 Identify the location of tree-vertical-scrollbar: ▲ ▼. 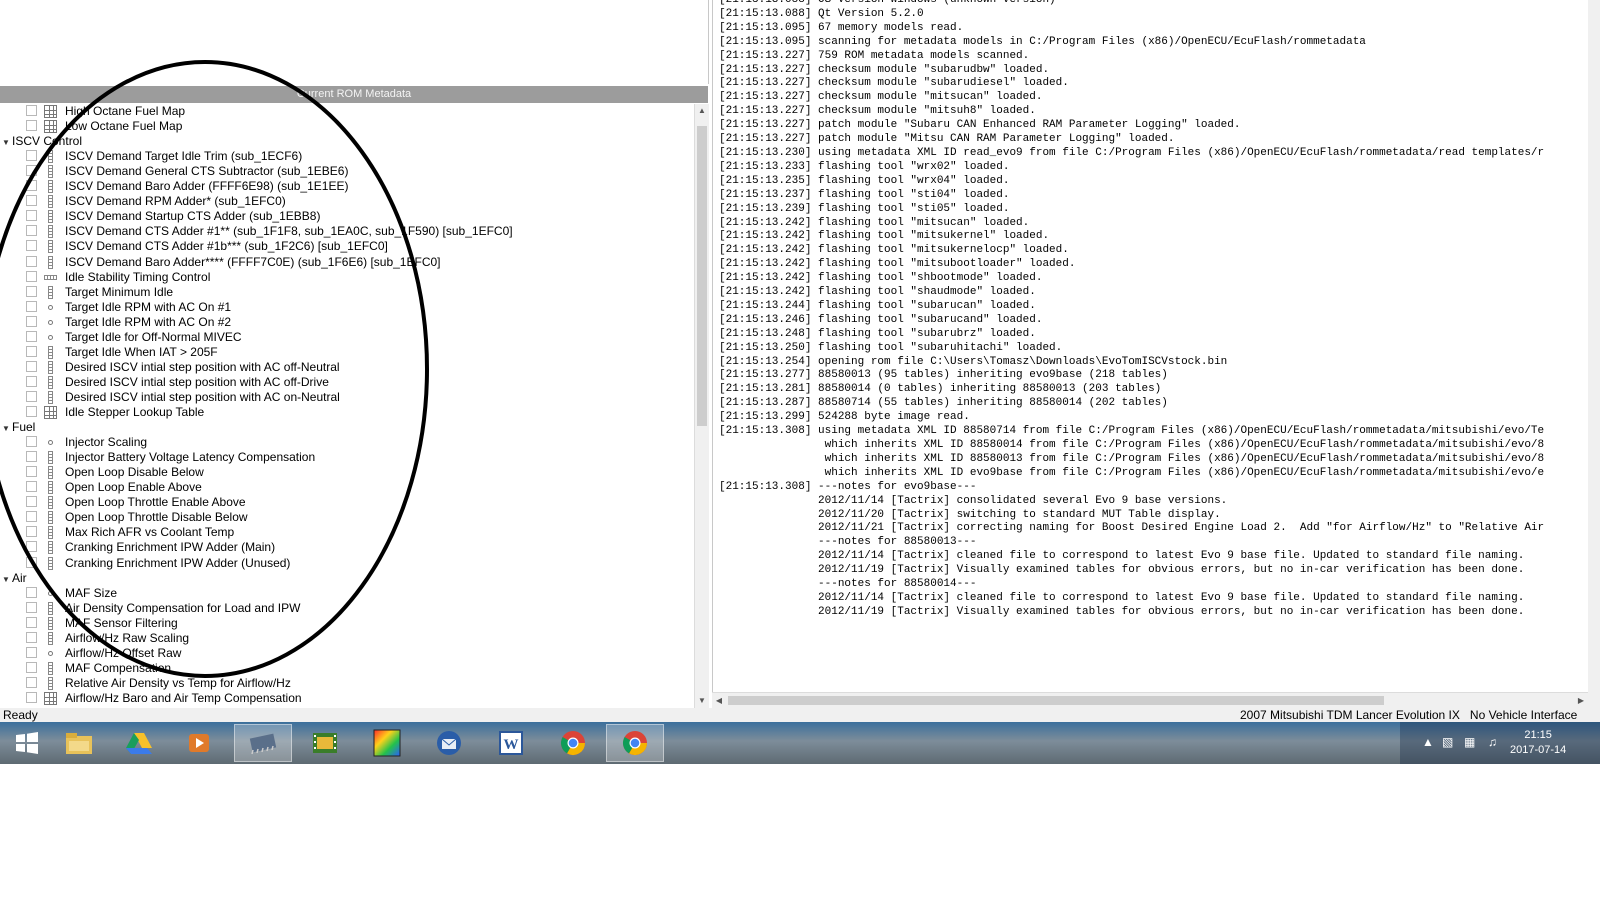
(701, 406).